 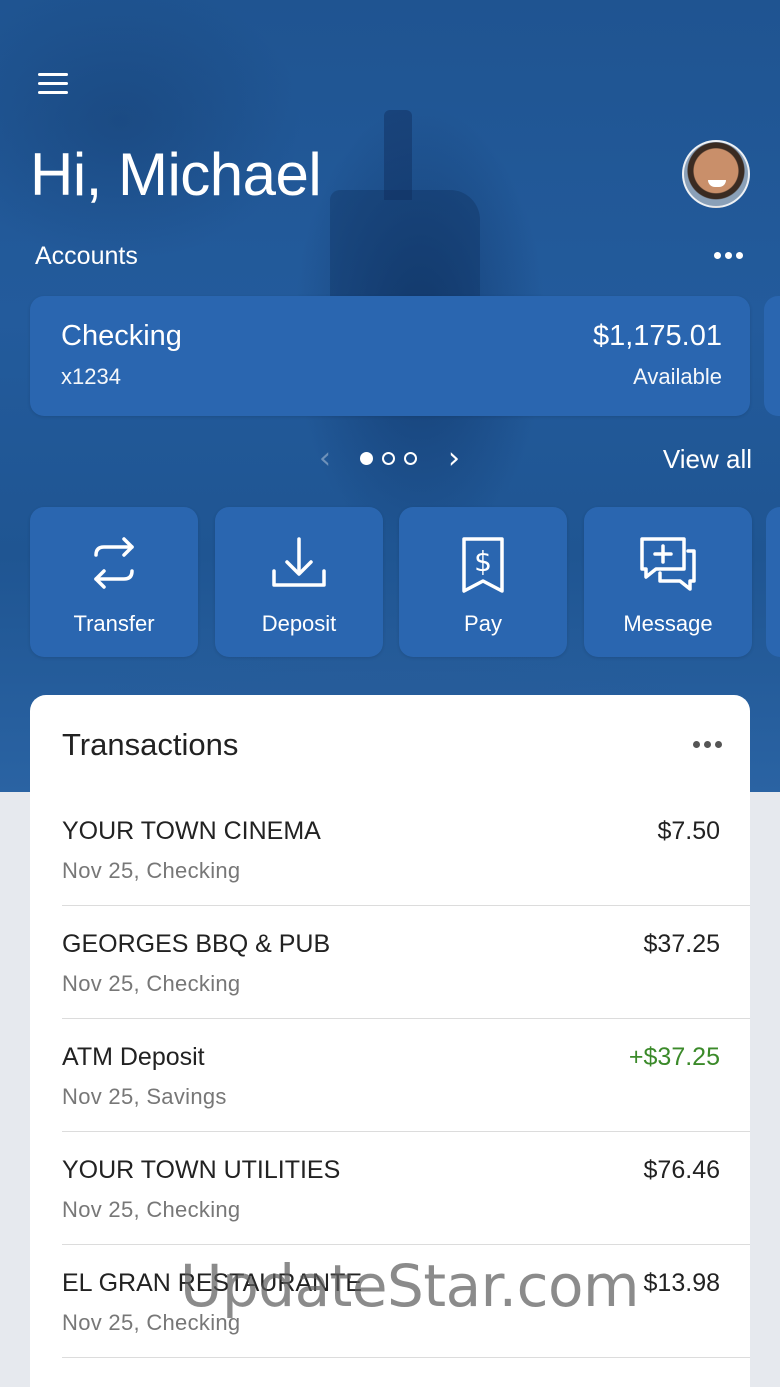 What do you see at coordinates (668, 623) in the screenshot?
I see `message-label: Message` at bounding box center [668, 623].